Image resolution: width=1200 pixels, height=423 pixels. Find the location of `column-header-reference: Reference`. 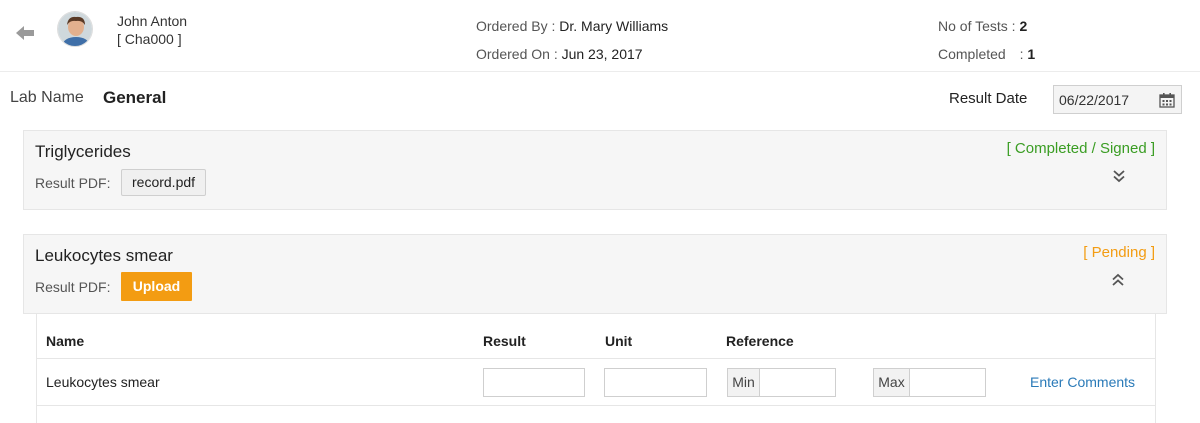

column-header-reference: Reference is located at coordinates (760, 341).